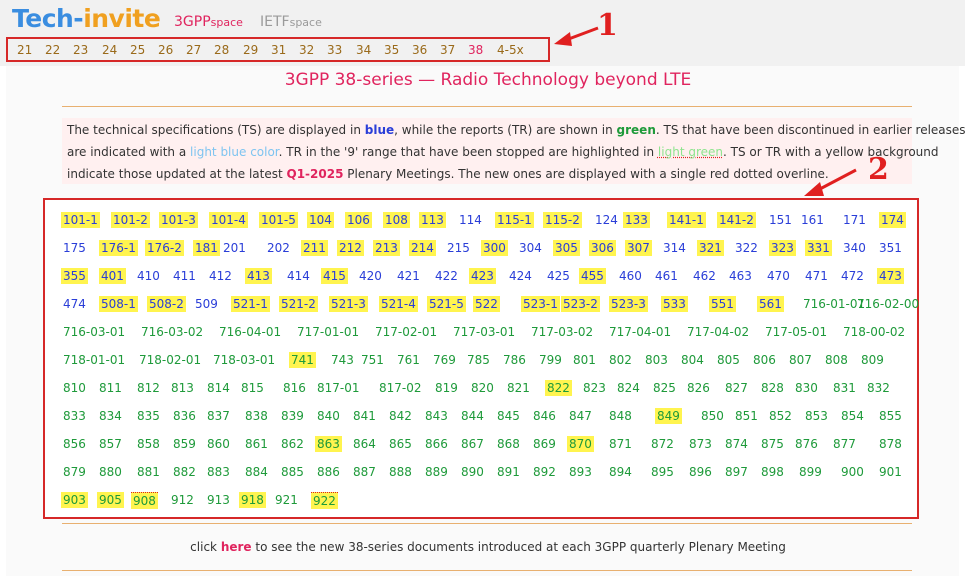 This screenshot has width=965, height=576. I want to click on spec-link-889: 889, so click(436, 472).